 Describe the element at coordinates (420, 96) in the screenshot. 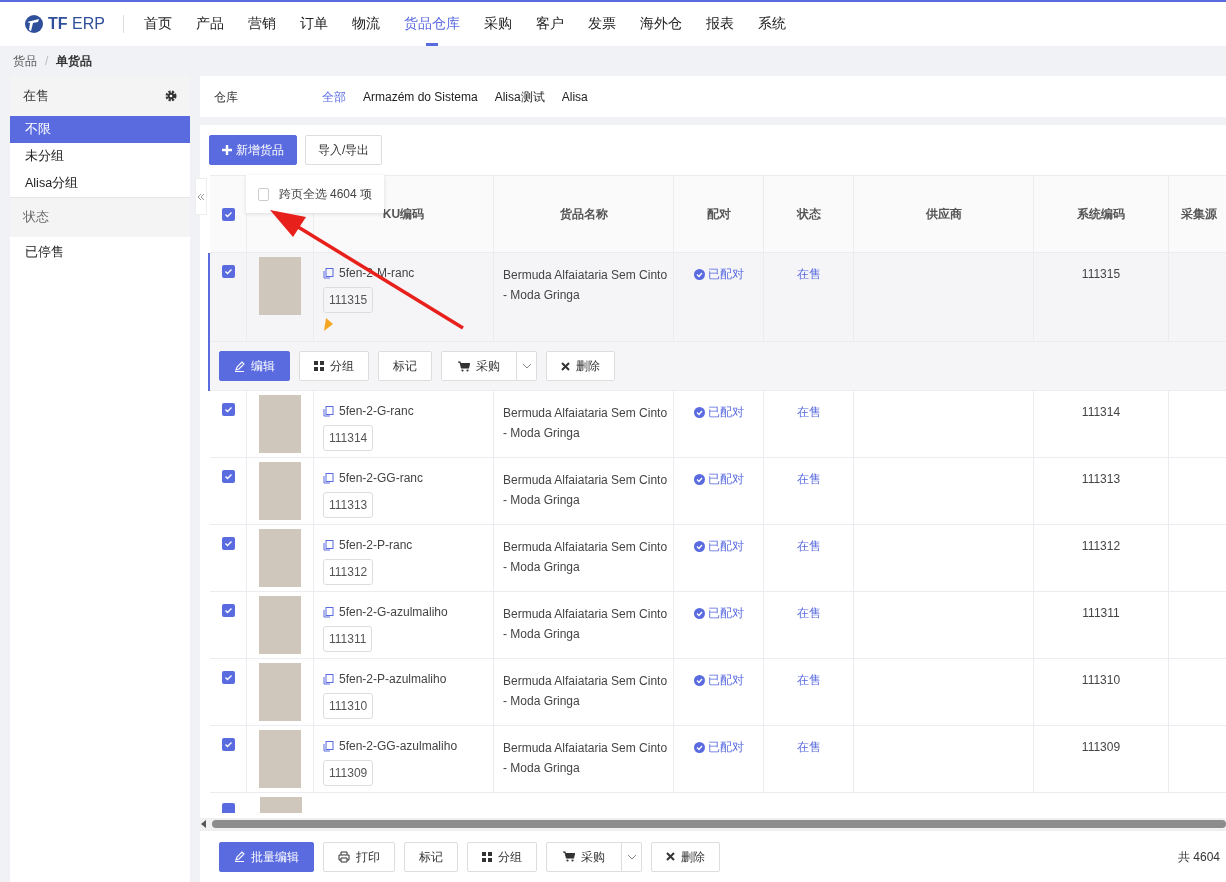

I see `warehouse-option: Armazém do Sistema` at that location.